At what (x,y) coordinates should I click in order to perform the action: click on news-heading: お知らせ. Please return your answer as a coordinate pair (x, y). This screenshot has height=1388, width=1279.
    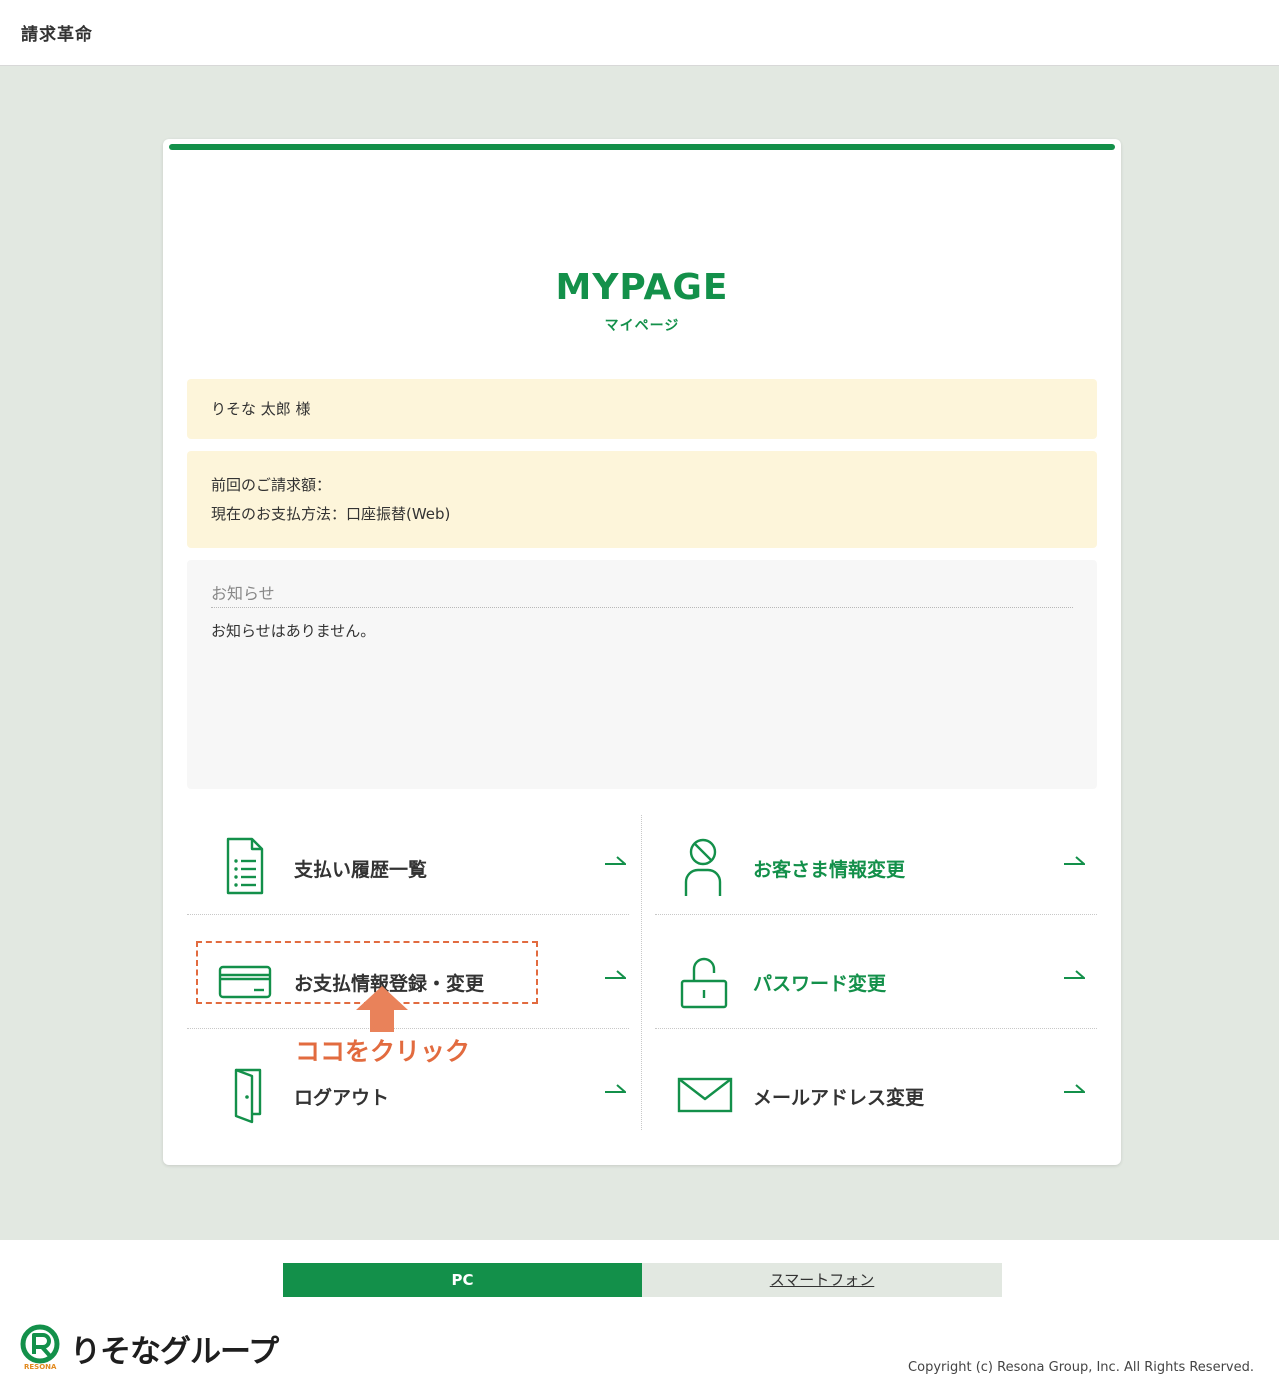
    Looking at the image, I should click on (642, 594).